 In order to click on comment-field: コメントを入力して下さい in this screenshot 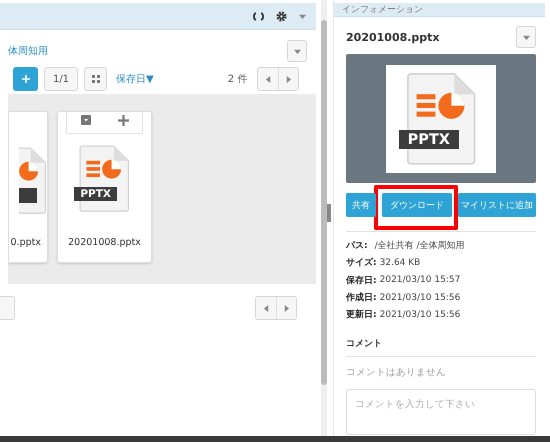, I will do `click(441, 412)`.